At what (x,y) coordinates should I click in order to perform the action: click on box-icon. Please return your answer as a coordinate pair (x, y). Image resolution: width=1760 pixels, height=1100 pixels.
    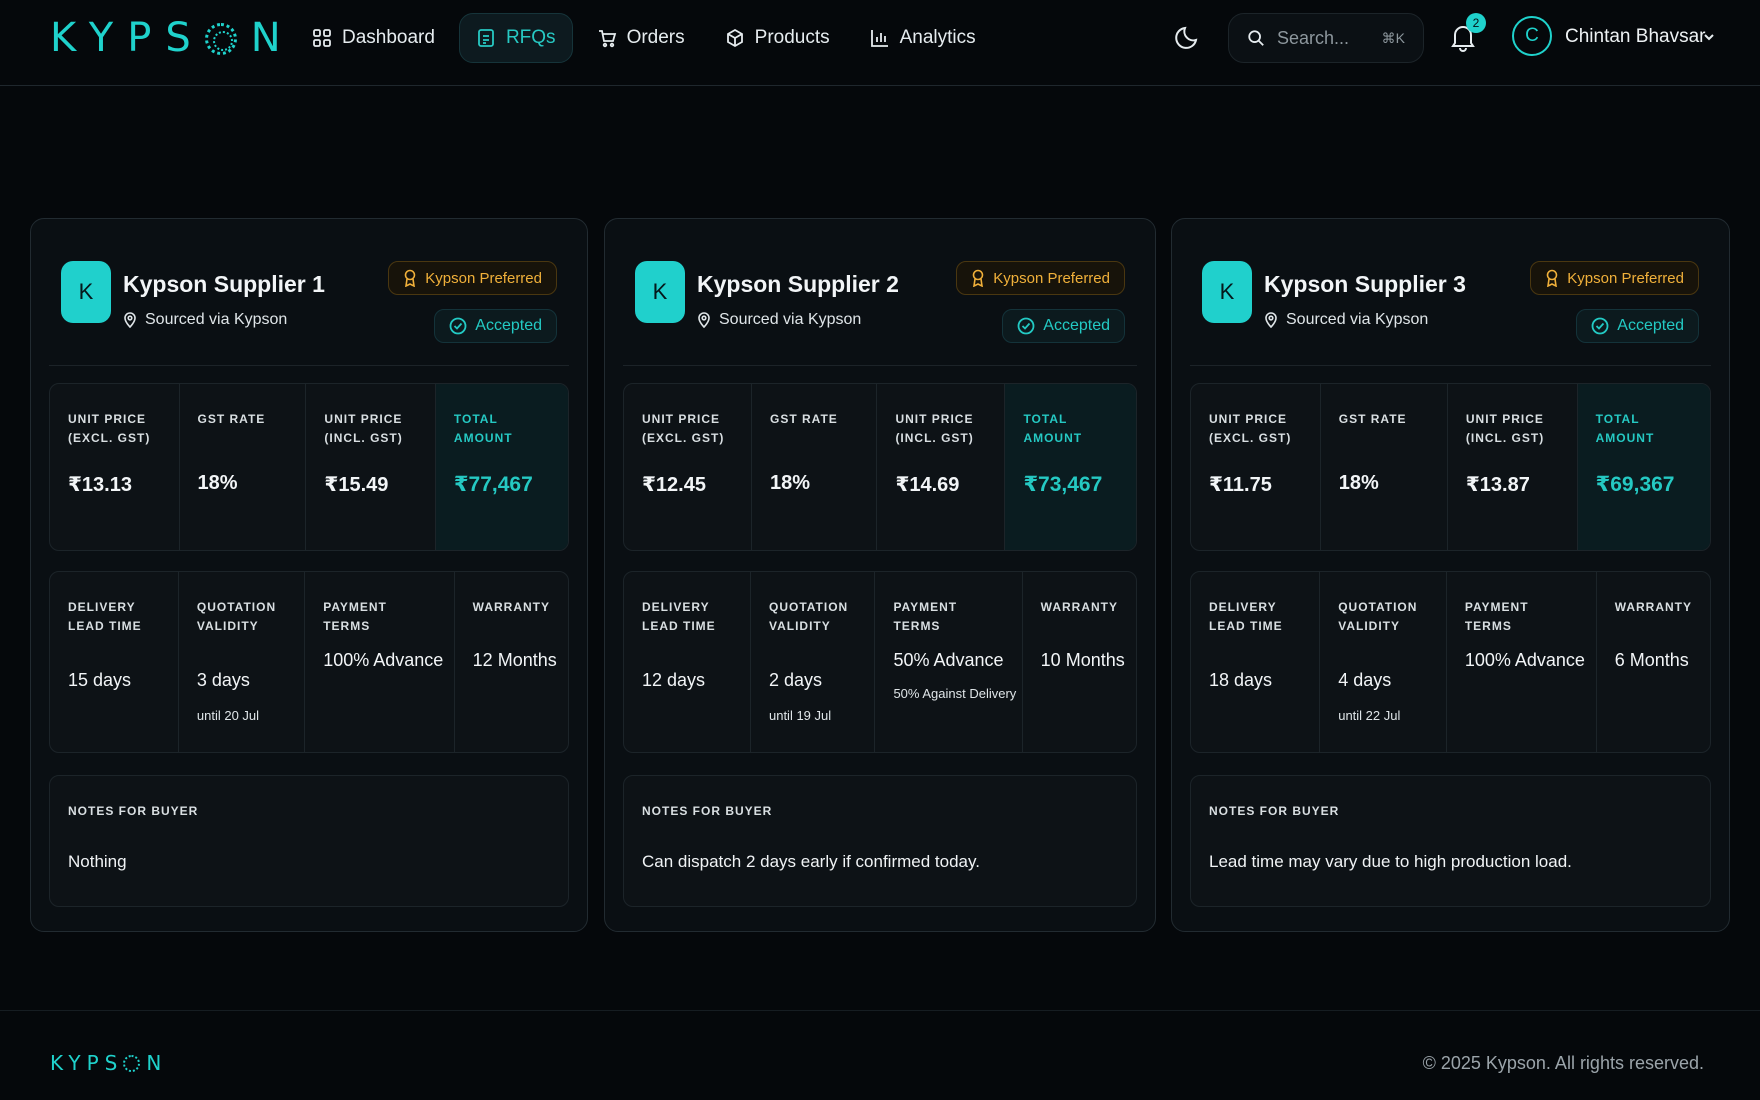
    Looking at the image, I should click on (734, 38).